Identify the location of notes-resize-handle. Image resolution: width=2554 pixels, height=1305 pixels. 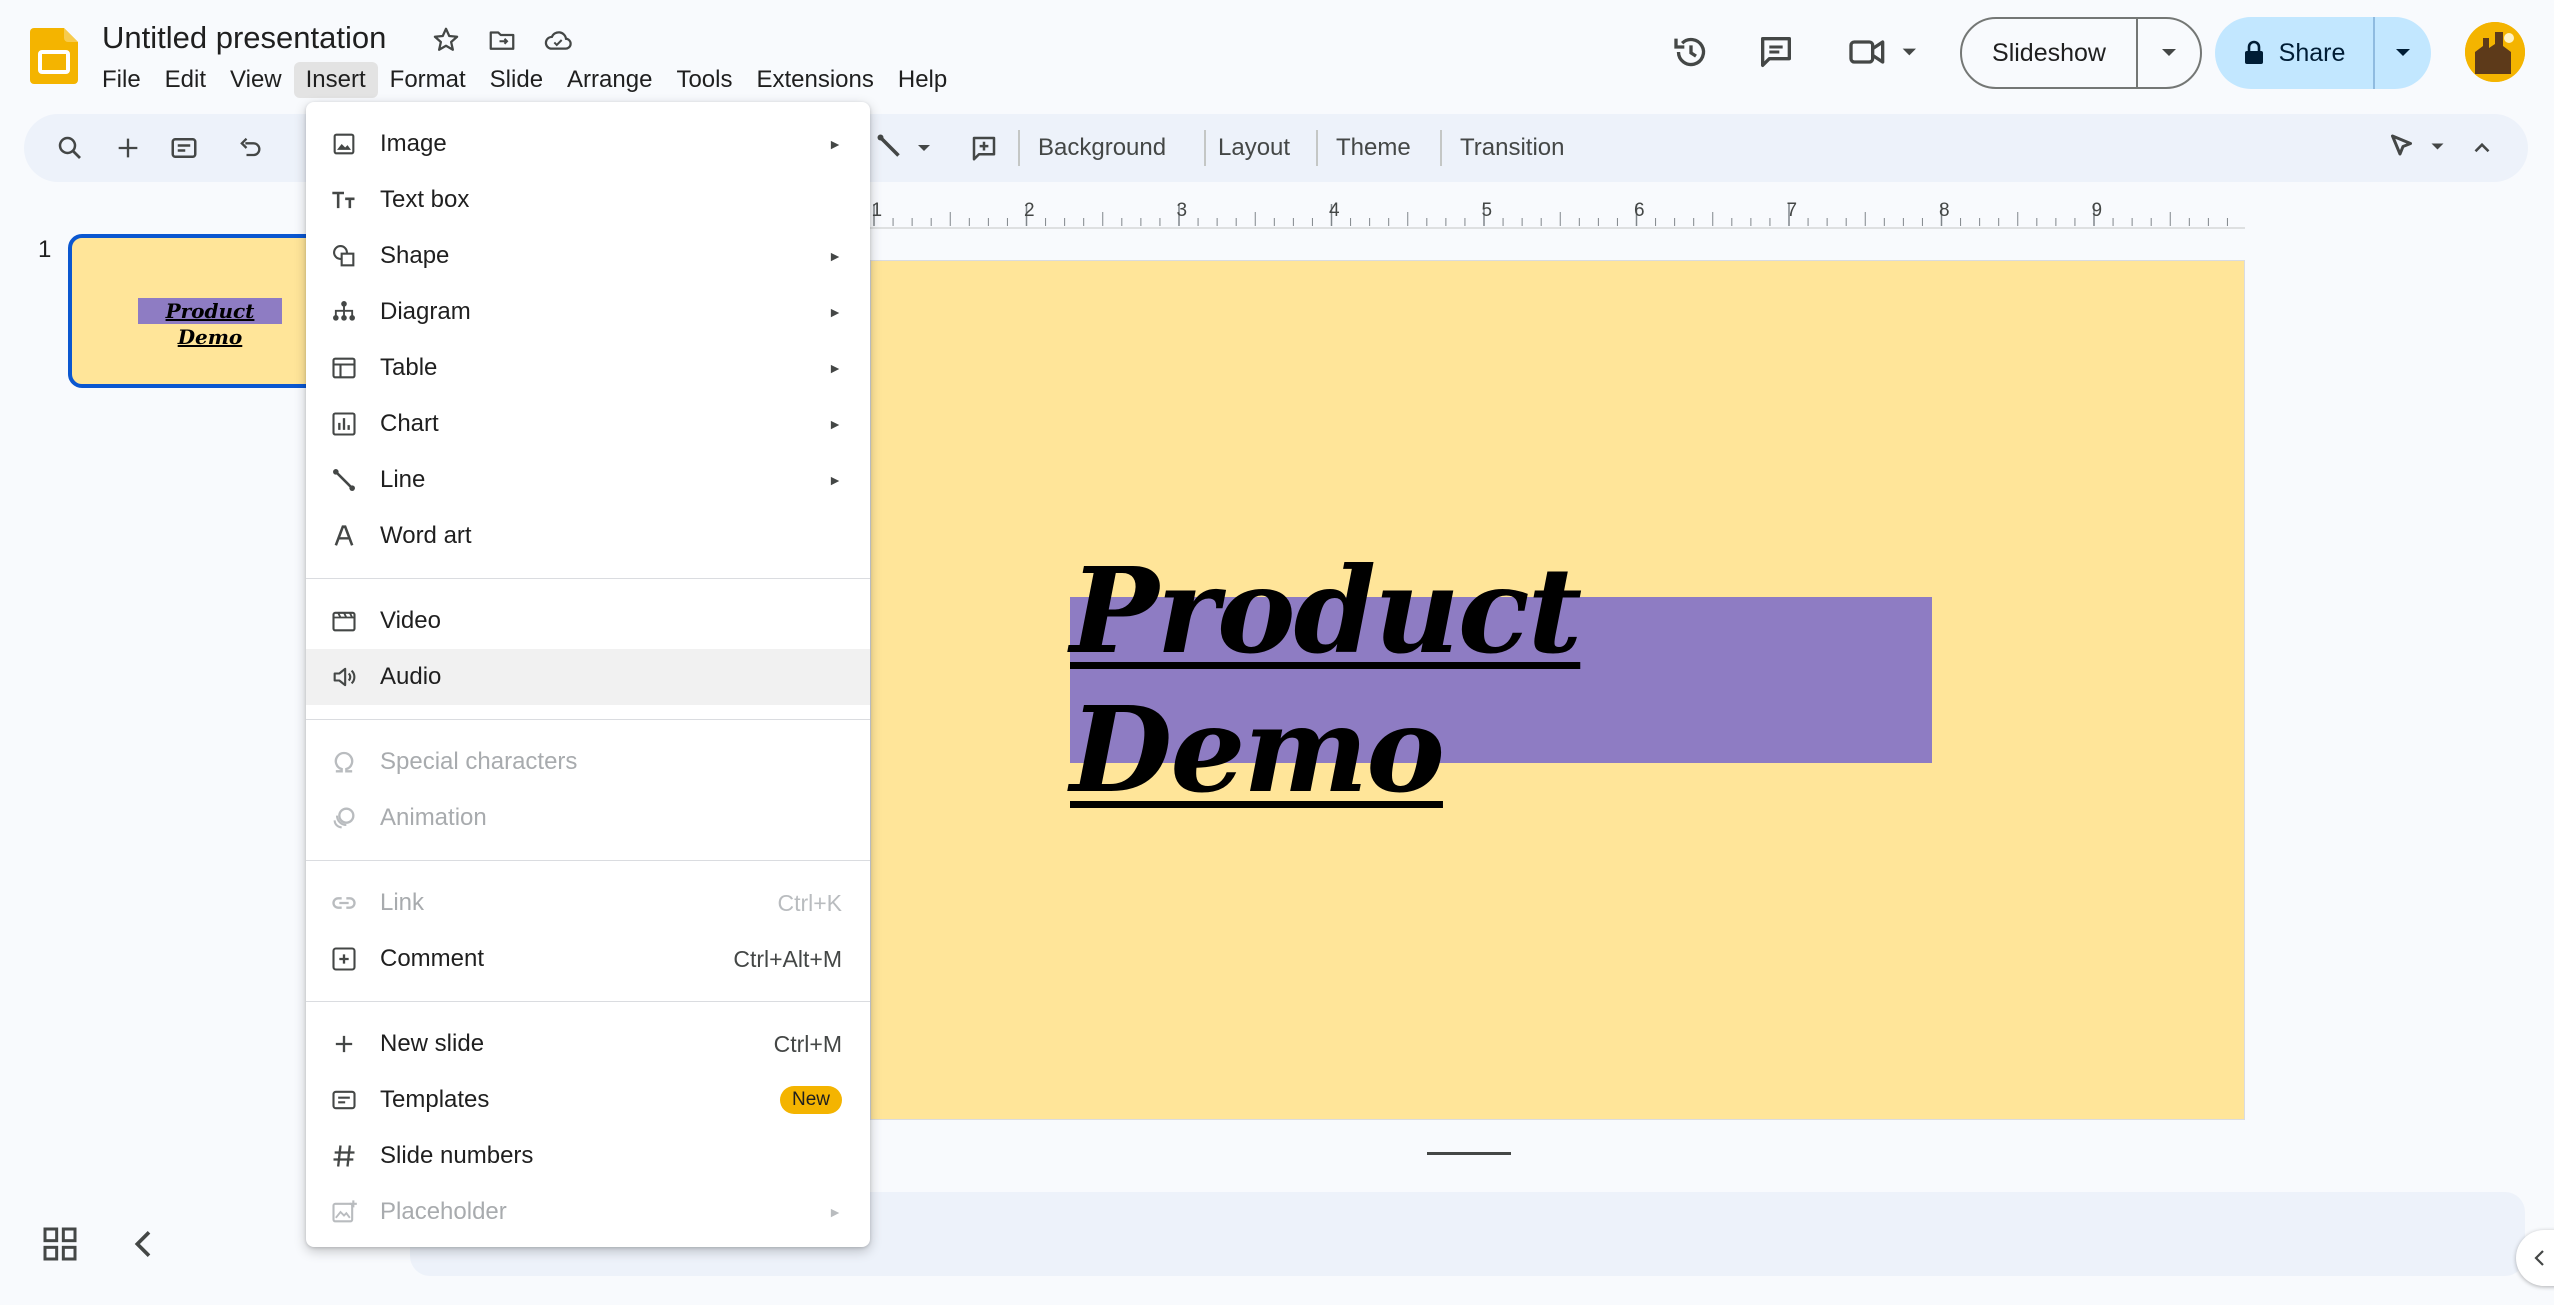
(1469, 1153).